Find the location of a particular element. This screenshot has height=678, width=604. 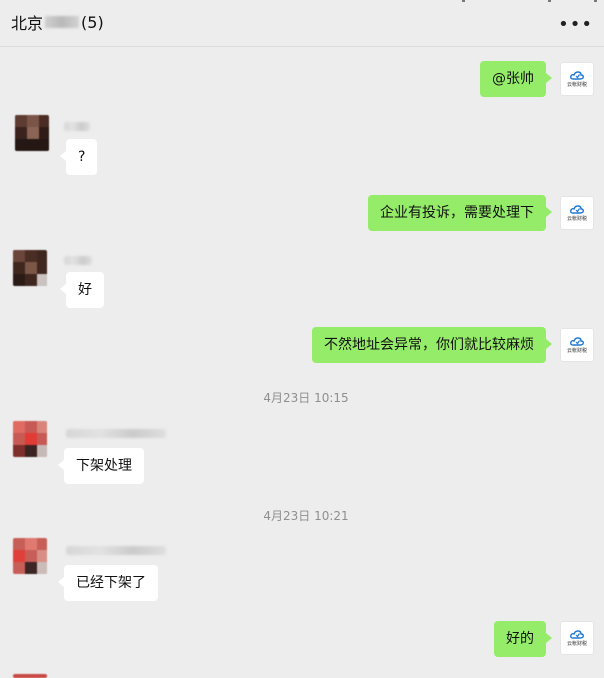

timestamp: 4月23日 10:21 is located at coordinates (306, 516).